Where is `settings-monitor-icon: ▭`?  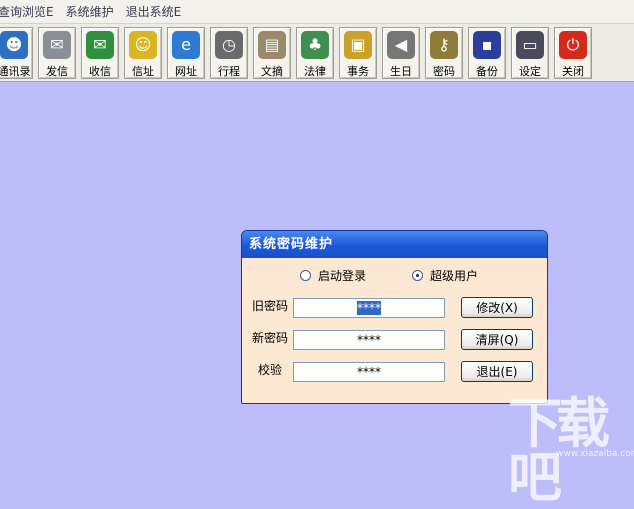
settings-monitor-icon: ▭ is located at coordinates (530, 45).